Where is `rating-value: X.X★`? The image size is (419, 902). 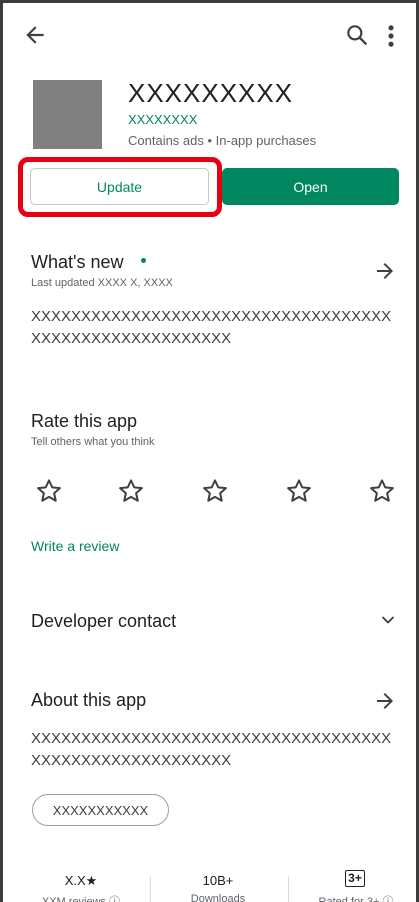
rating-value: X.X★ is located at coordinates (81, 880).